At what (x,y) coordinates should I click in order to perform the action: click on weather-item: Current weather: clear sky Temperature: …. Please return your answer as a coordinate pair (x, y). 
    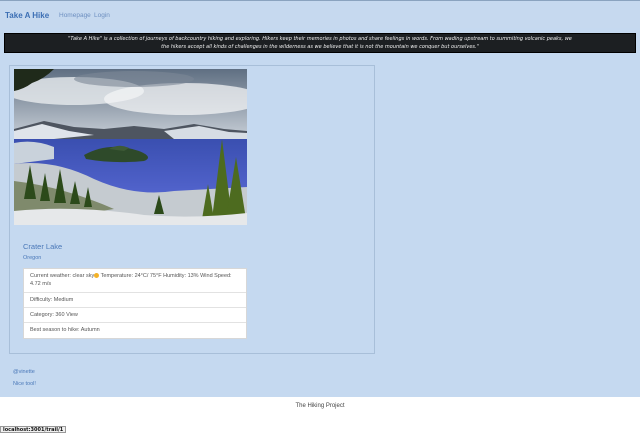
    Looking at the image, I should click on (135, 281).